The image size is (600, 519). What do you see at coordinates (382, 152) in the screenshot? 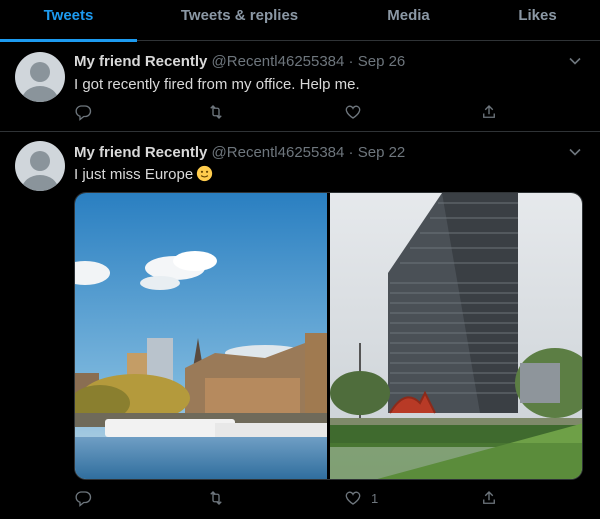
I see `tweet-date: Sep 22` at bounding box center [382, 152].